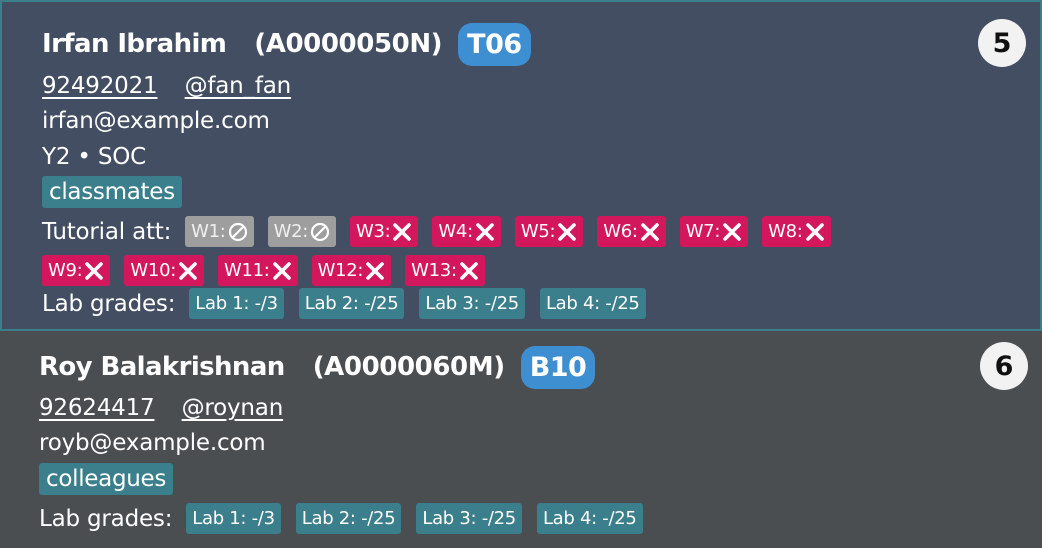  Describe the element at coordinates (348, 44) in the screenshot. I see `matric-number: (A0000050N)` at that location.